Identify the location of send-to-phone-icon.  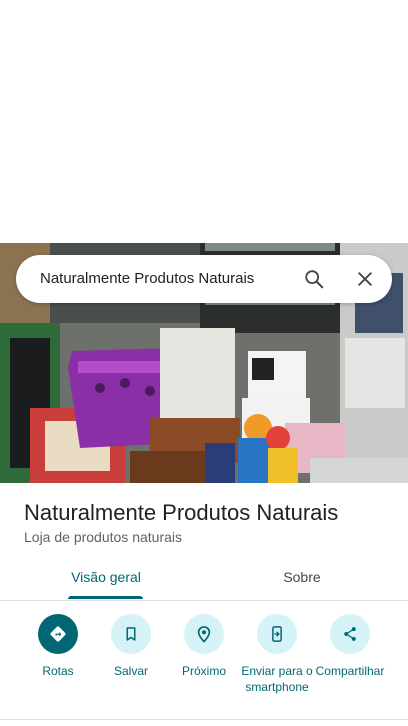
(277, 634).